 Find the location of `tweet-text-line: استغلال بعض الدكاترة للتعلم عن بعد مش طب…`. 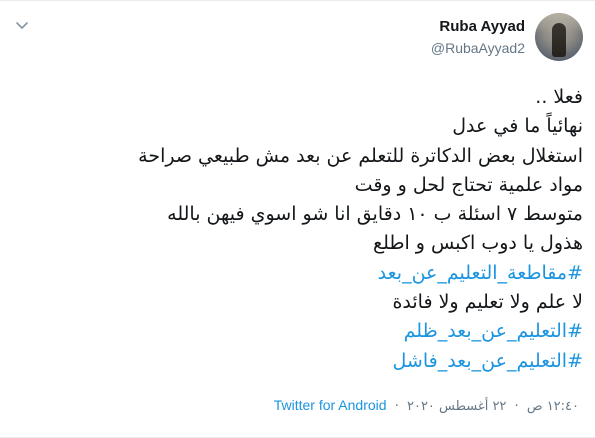

tweet-text-line: استغلال بعض الدكاترة للتعلم عن بعد مش طب… is located at coordinates (360, 155).